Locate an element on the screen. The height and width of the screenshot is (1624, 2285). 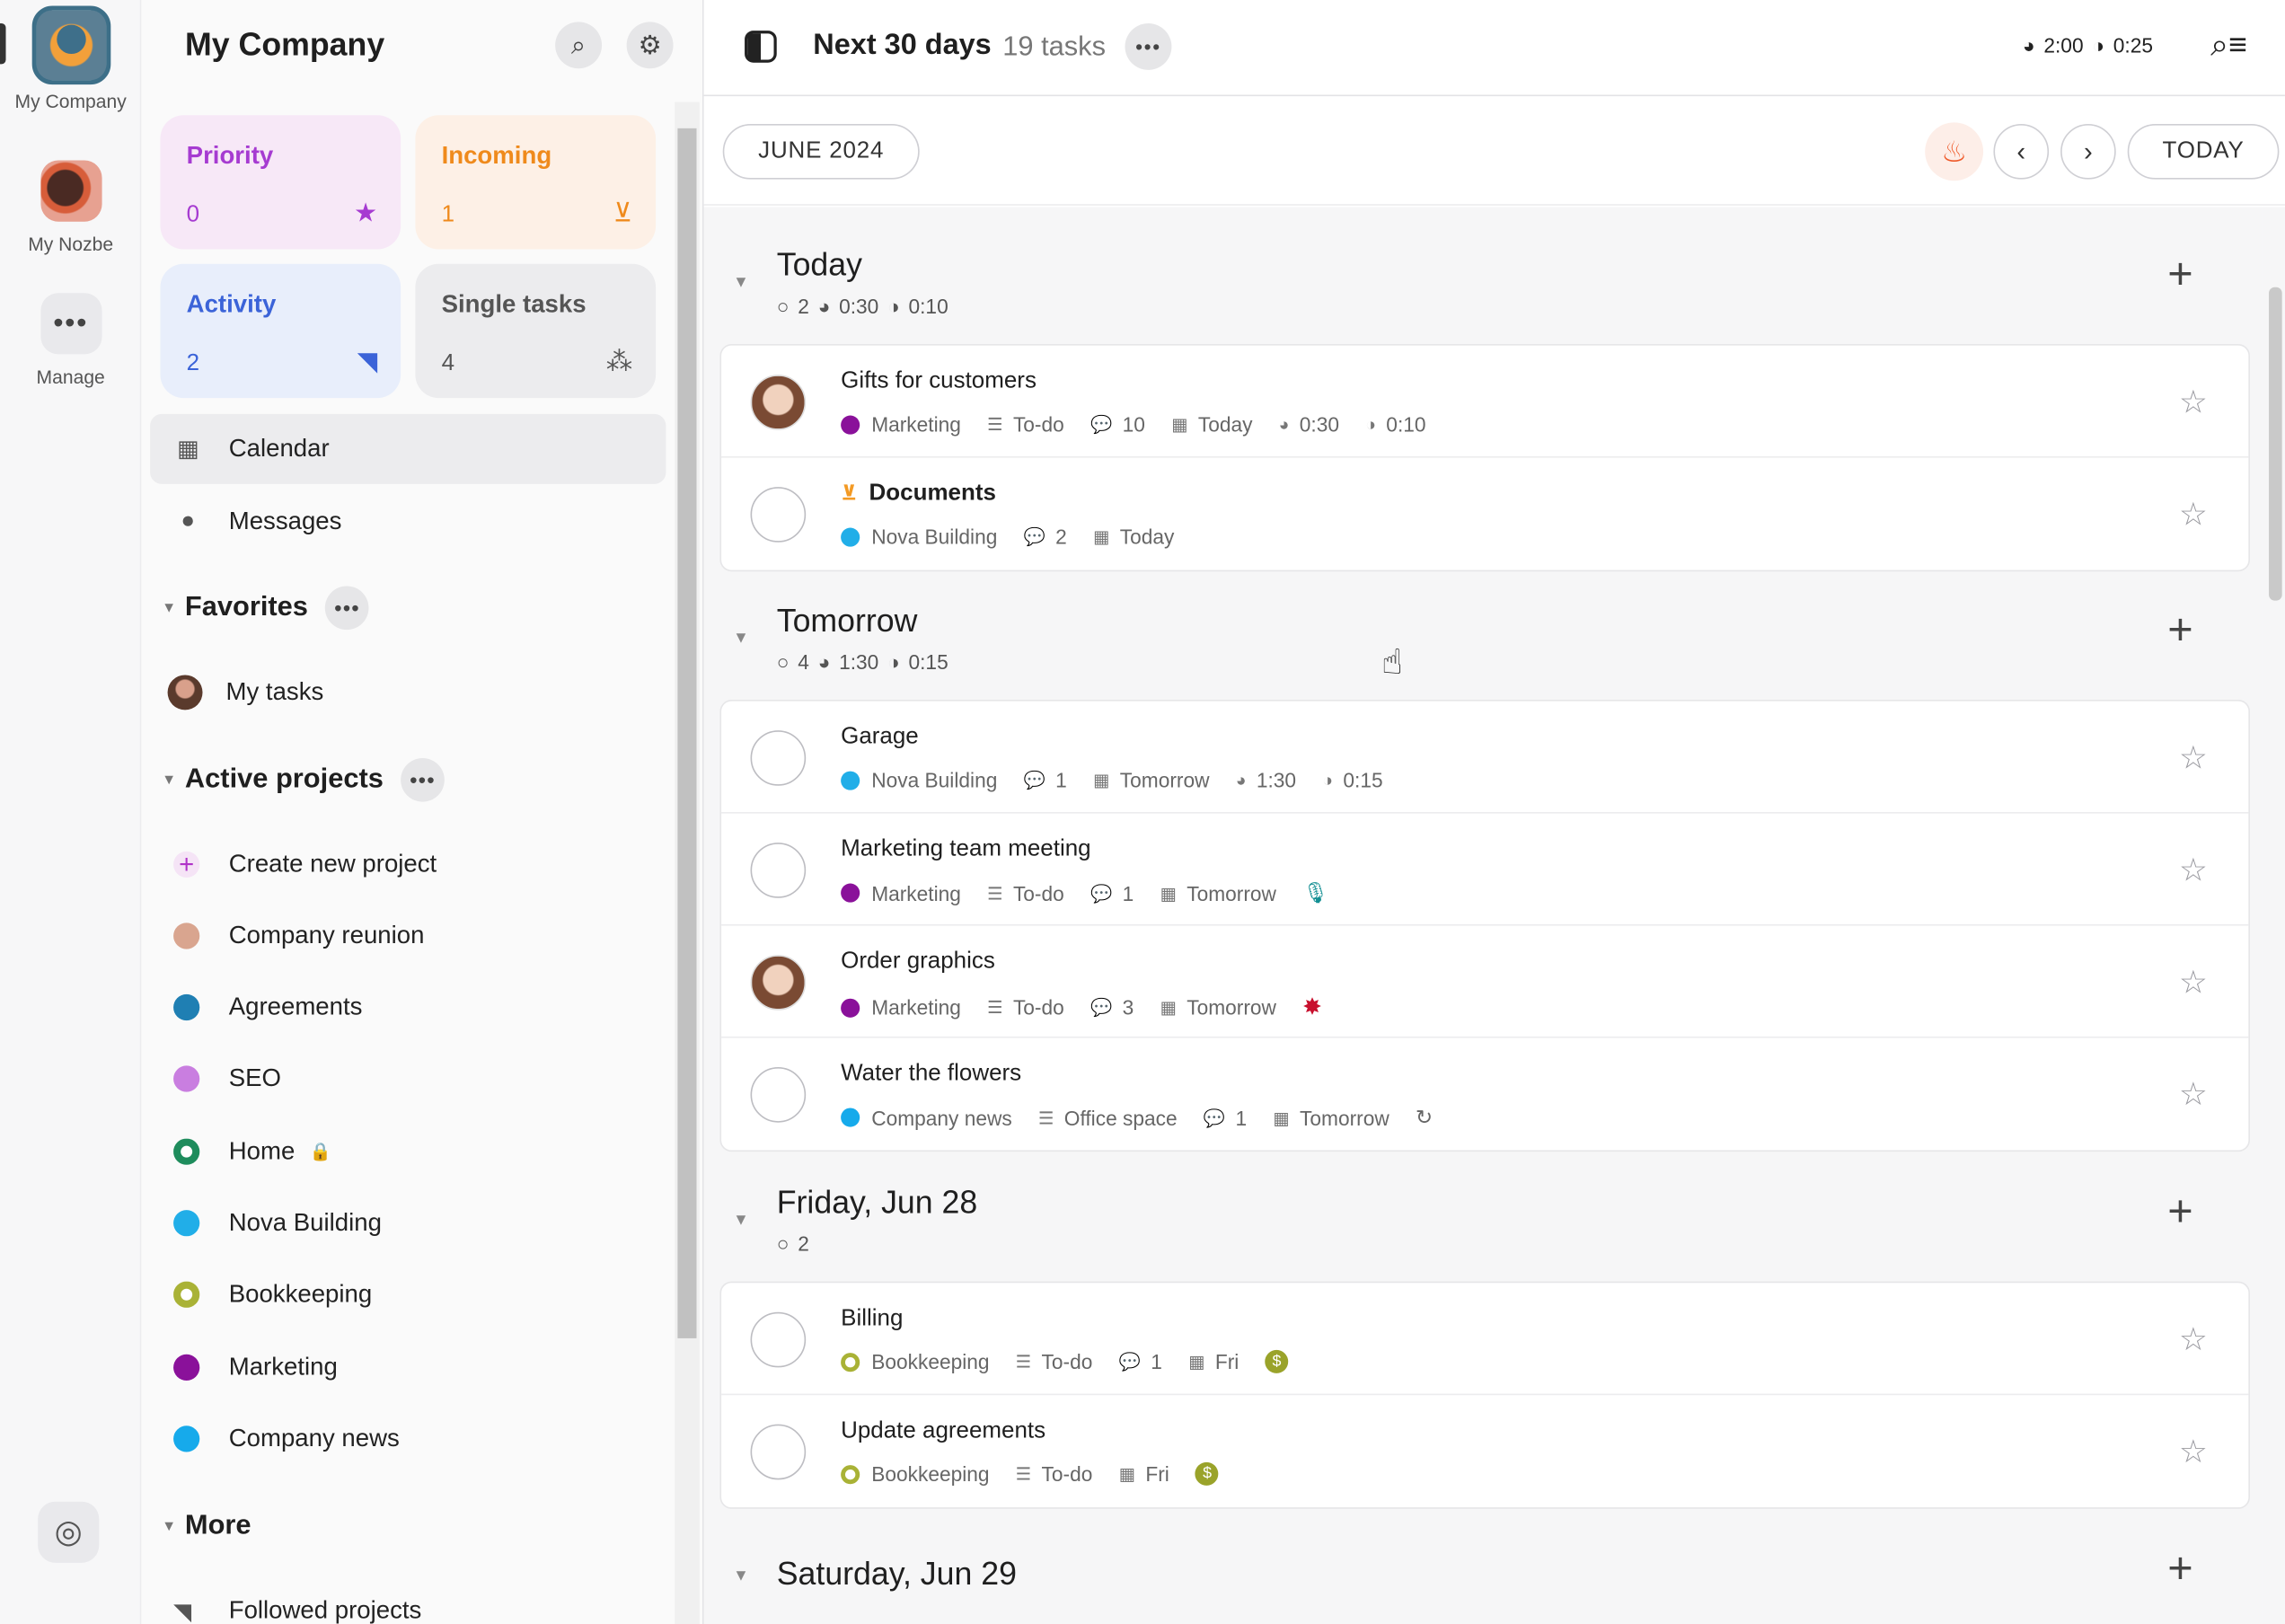
project-company-reunion: Company reunion is located at coordinates (298, 936).